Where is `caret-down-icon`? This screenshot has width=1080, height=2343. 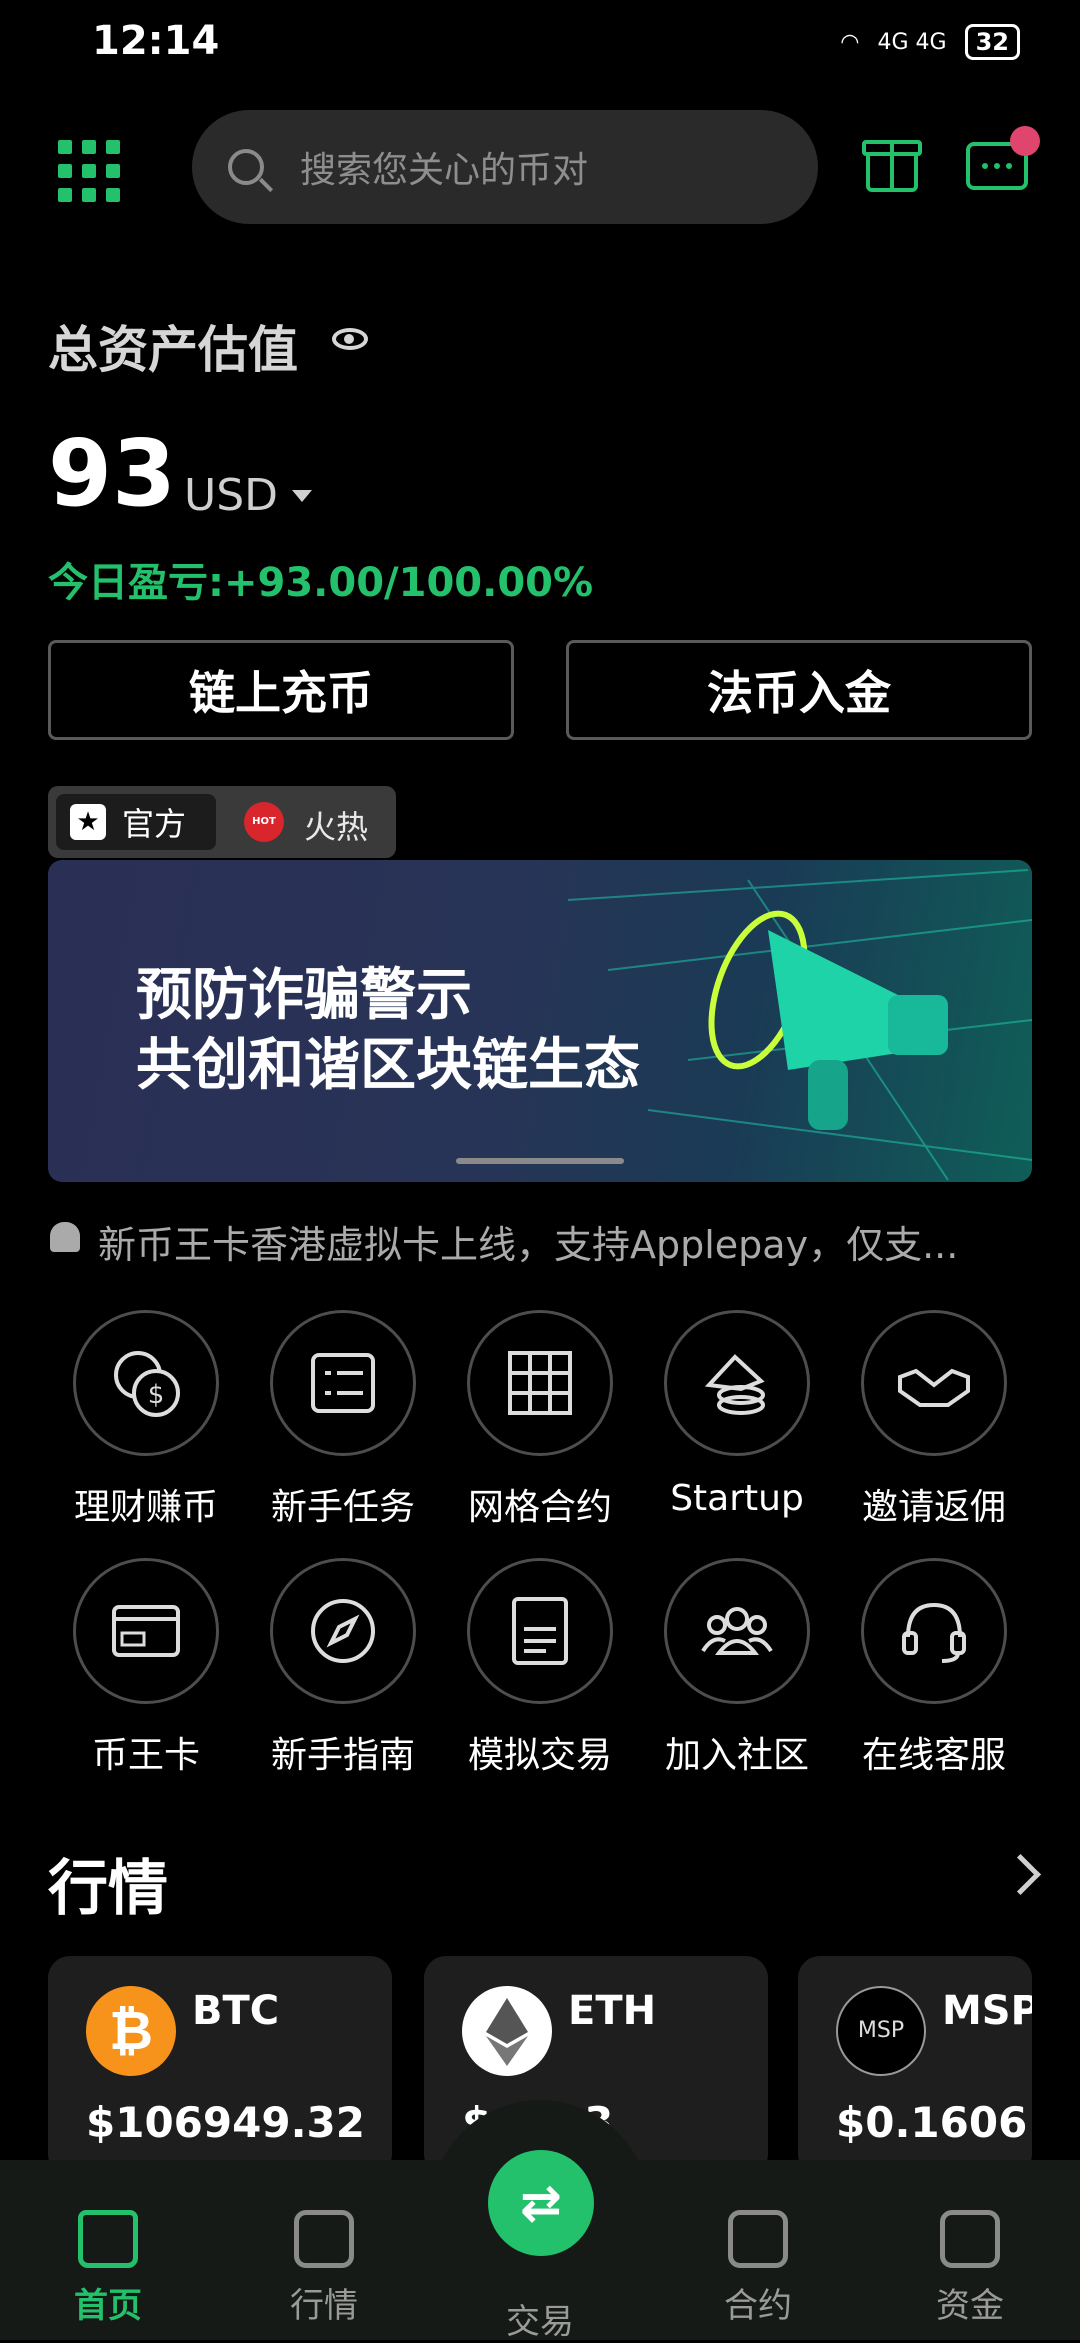
caret-down-icon is located at coordinates (302, 496).